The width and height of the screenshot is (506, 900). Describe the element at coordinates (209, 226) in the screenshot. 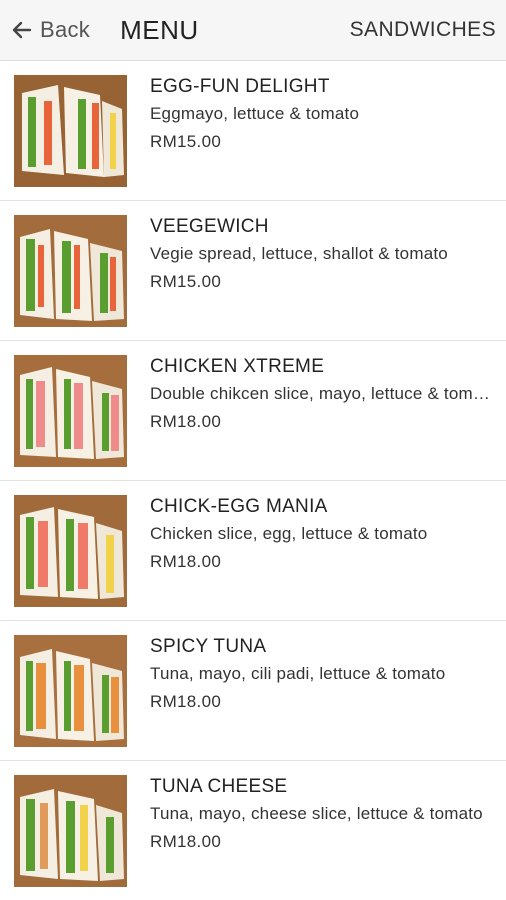

I see `item-name: VEEGEWICH` at that location.